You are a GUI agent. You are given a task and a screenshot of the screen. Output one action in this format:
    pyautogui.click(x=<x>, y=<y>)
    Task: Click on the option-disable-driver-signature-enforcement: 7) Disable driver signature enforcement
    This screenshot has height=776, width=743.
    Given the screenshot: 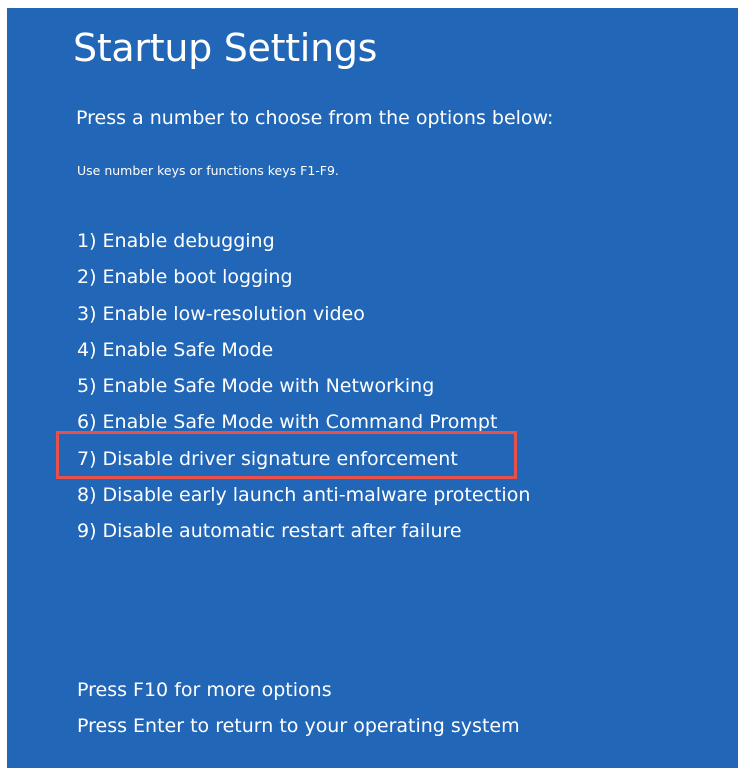 What is the action you would take?
    pyautogui.click(x=303, y=462)
    